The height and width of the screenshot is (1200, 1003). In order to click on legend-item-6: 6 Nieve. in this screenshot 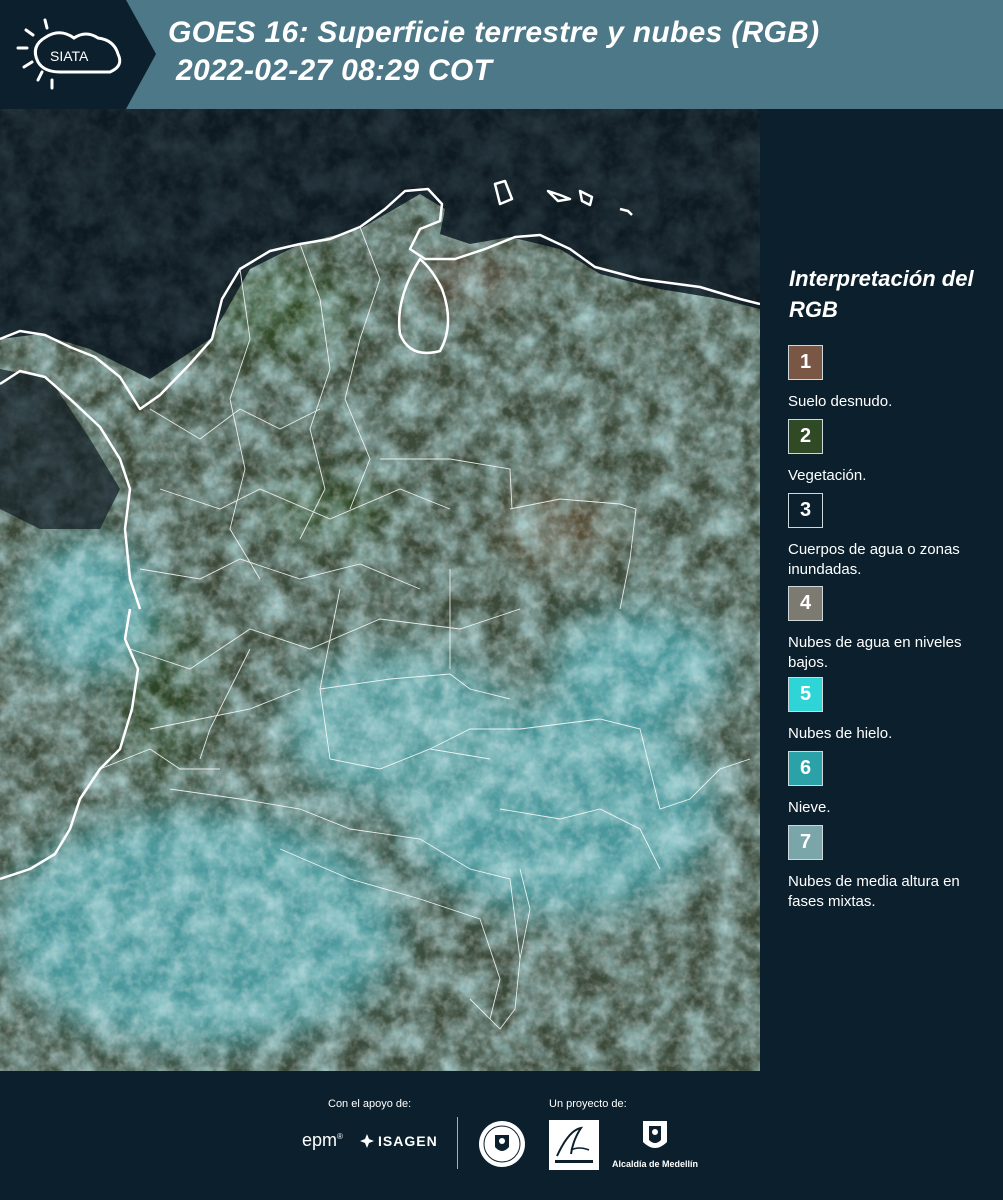, I will do `click(893, 784)`.